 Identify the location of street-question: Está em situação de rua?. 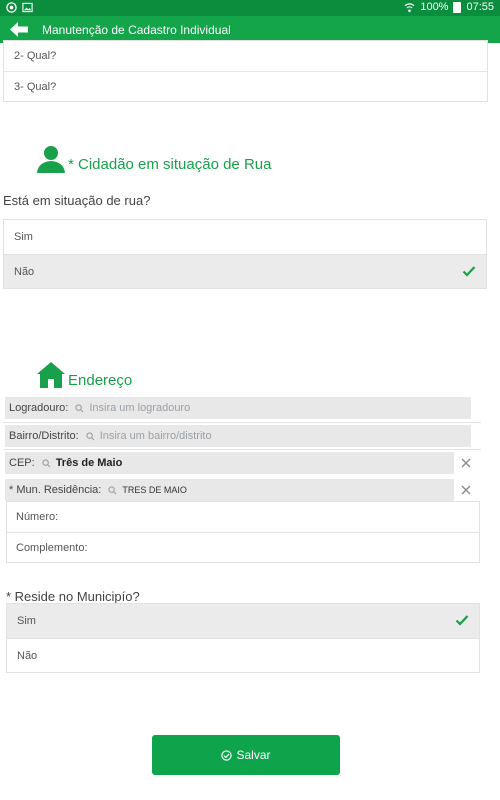
(77, 200).